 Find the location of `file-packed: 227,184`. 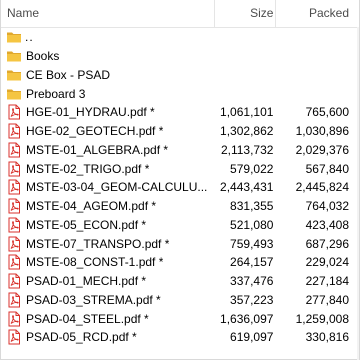

file-packed: 227,184 is located at coordinates (327, 281).